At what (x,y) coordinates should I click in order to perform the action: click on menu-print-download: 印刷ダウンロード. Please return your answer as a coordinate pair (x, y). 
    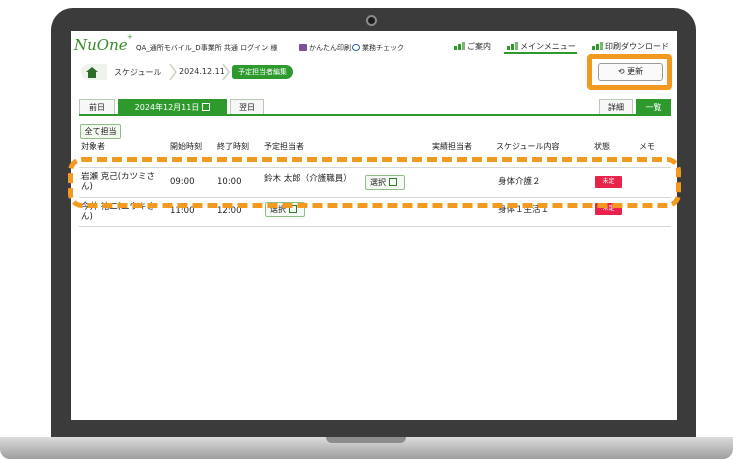
    Looking at the image, I should click on (630, 46).